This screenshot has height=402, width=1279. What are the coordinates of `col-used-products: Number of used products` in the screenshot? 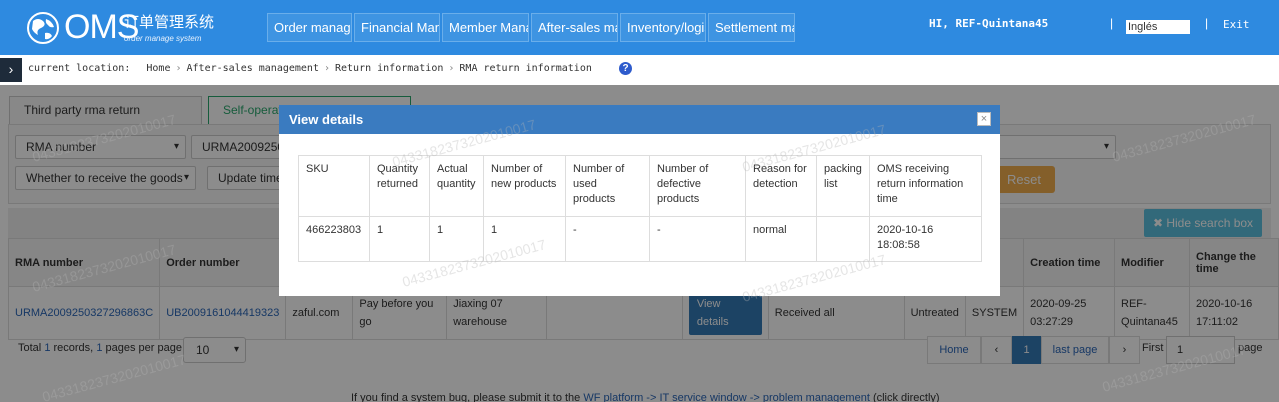 It's located at (607, 186).